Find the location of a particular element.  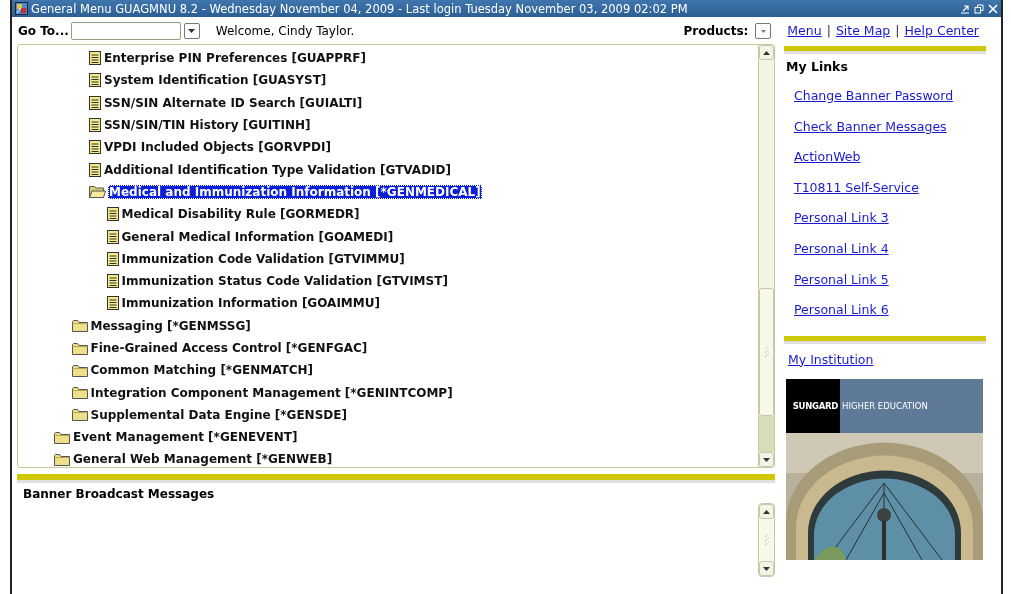

goto-dropdown-button is located at coordinates (191, 30).